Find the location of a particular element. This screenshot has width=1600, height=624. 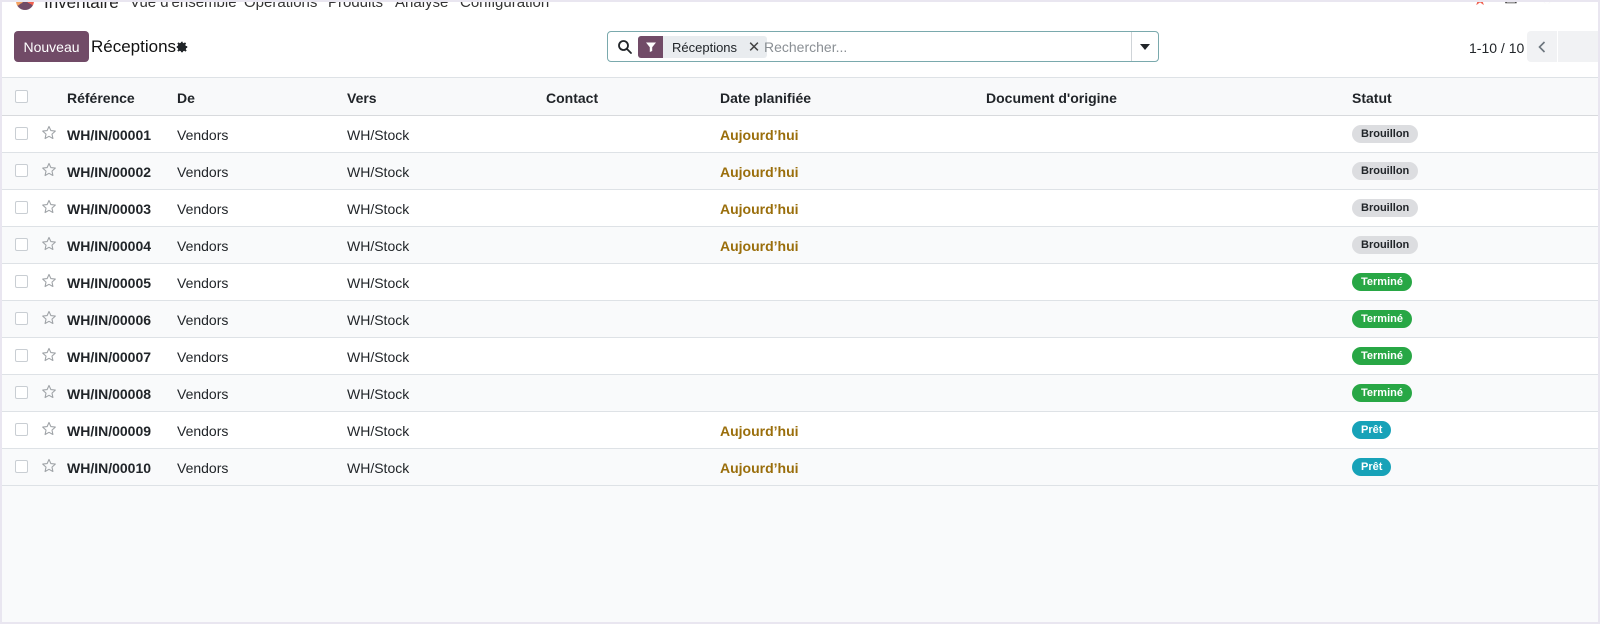

table-row: WH/IN/00007 Vendors WH/Stock Terminé is located at coordinates (800, 356).